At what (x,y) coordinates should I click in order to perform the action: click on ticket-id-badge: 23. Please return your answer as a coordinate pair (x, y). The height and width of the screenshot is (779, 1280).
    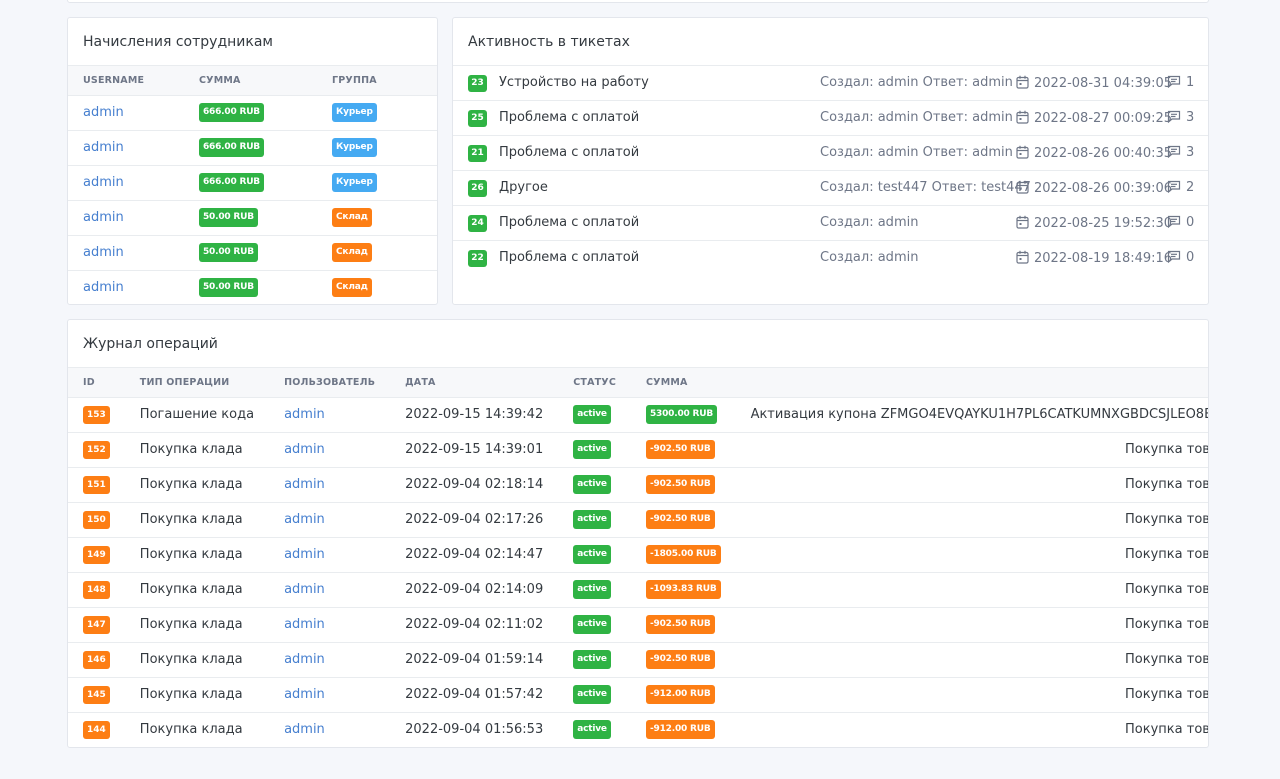
    Looking at the image, I should click on (477, 83).